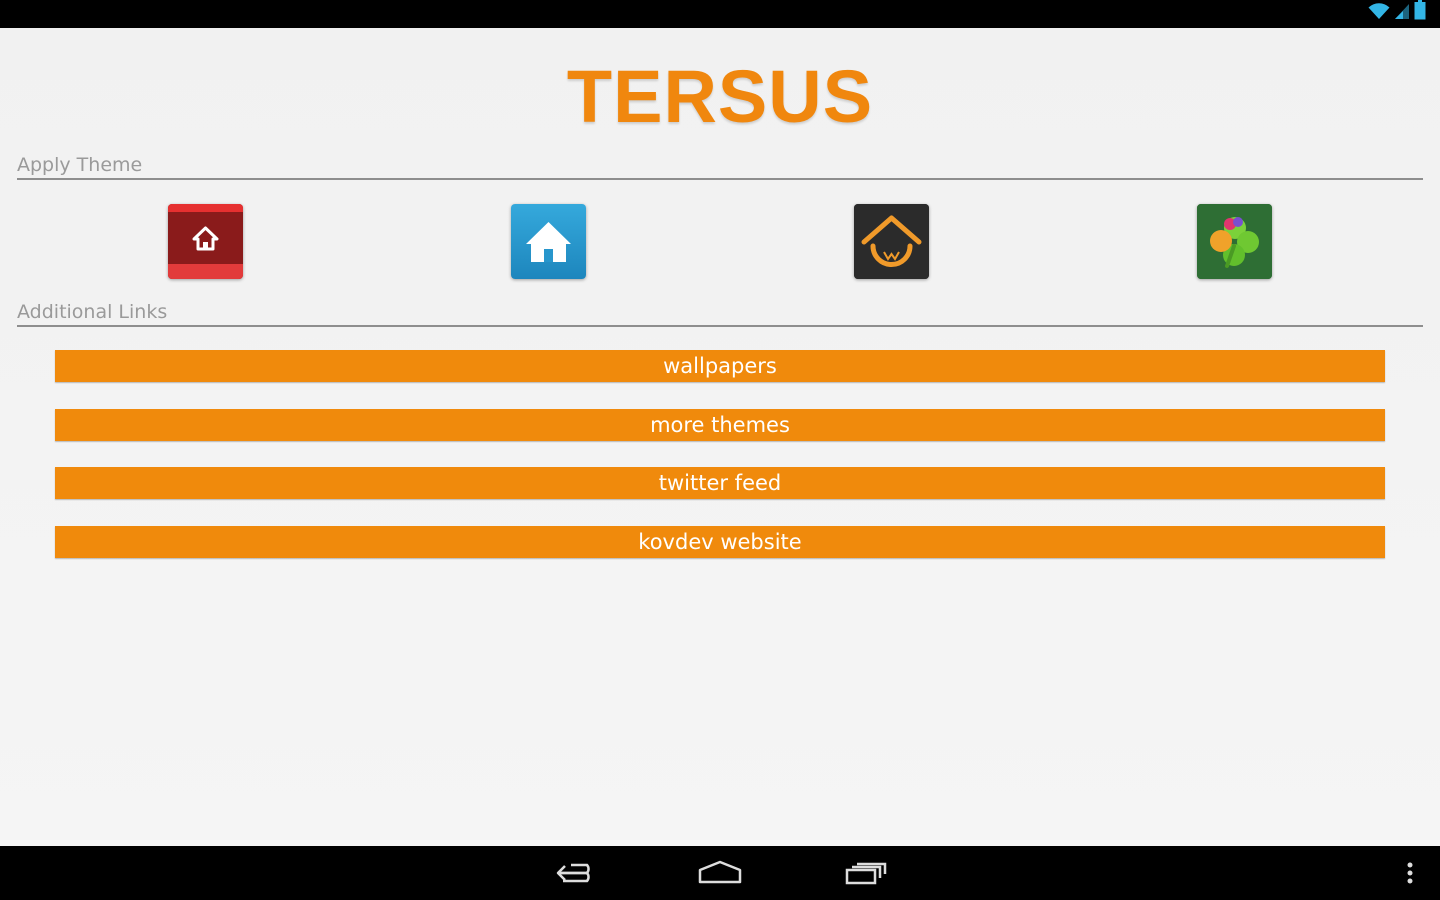  I want to click on back-button, so click(576, 873).